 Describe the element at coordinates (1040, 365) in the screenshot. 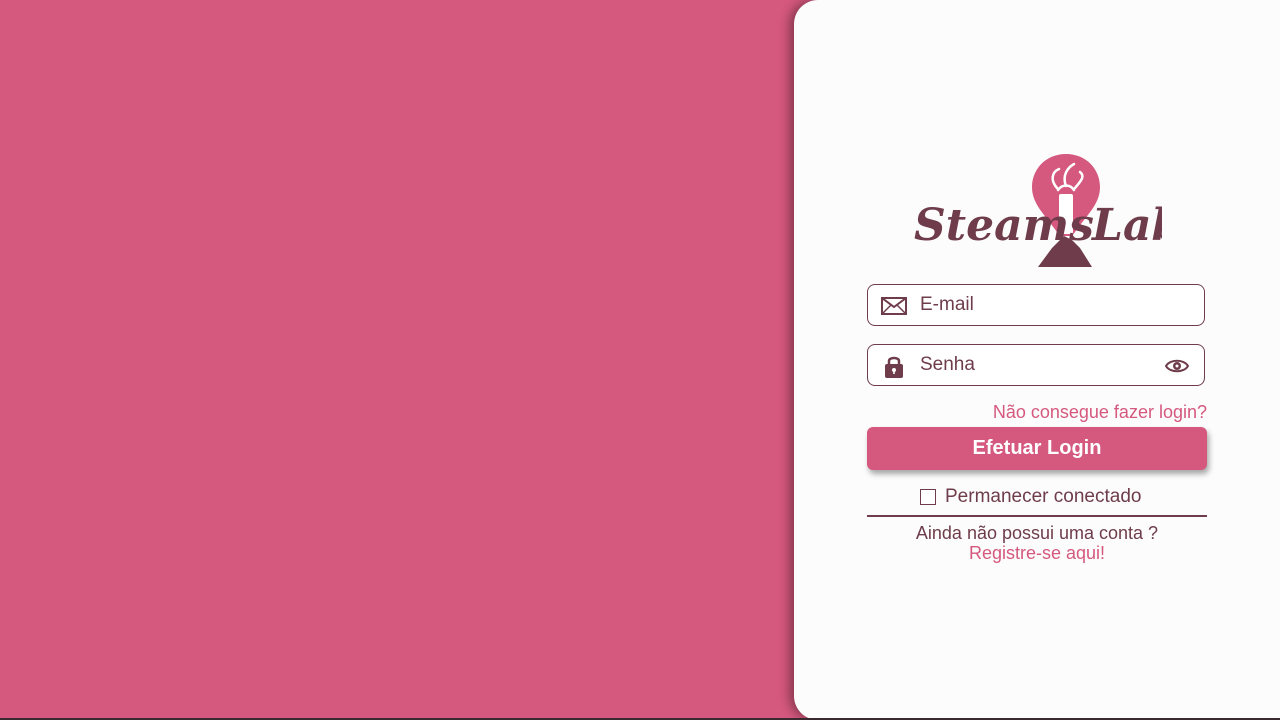

I see `password-input` at that location.